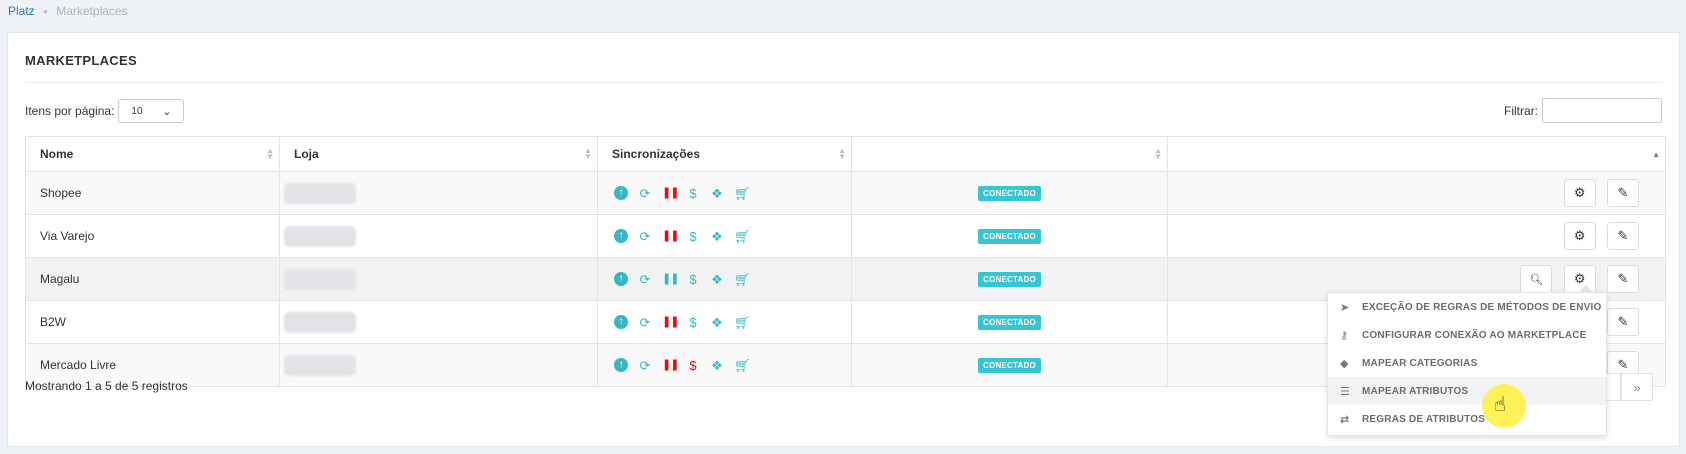  Describe the element at coordinates (1467, 391) in the screenshot. I see `menu-item-map-attributes: ☰ MAPEAR ATRIBUTOS` at that location.